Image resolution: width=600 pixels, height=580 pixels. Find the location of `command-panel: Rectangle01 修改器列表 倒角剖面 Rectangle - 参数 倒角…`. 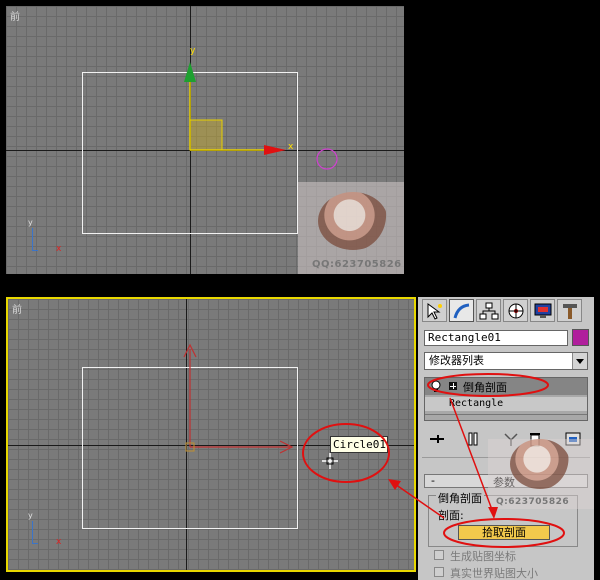

command-panel: Rectangle01 修改器列表 倒角剖面 Rectangle - 参数 倒角… is located at coordinates (506, 438).